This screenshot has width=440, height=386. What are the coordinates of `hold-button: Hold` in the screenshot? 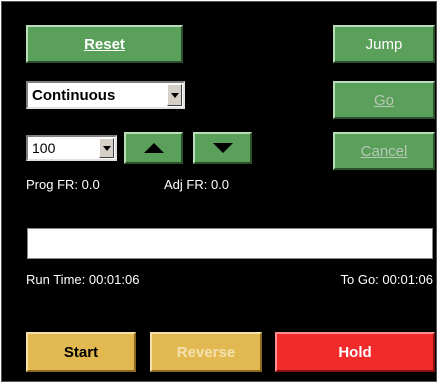 It's located at (355, 352).